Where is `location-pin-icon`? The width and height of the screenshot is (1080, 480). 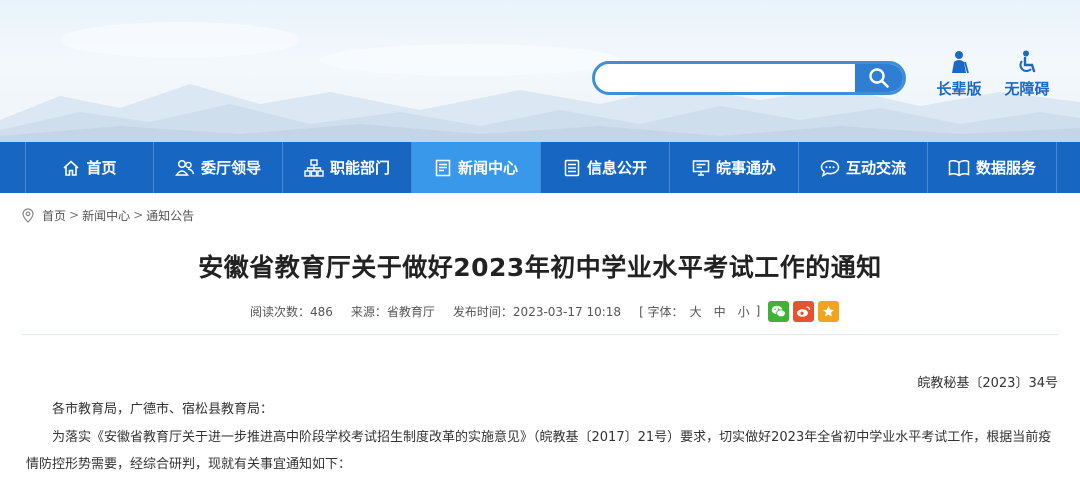
location-pin-icon is located at coordinates (28, 215).